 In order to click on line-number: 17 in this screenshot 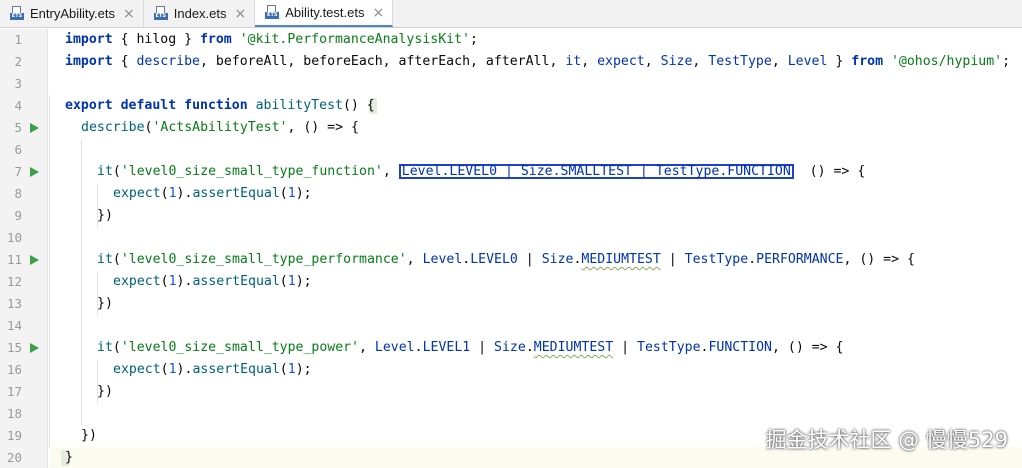, I will do `click(14, 391)`.